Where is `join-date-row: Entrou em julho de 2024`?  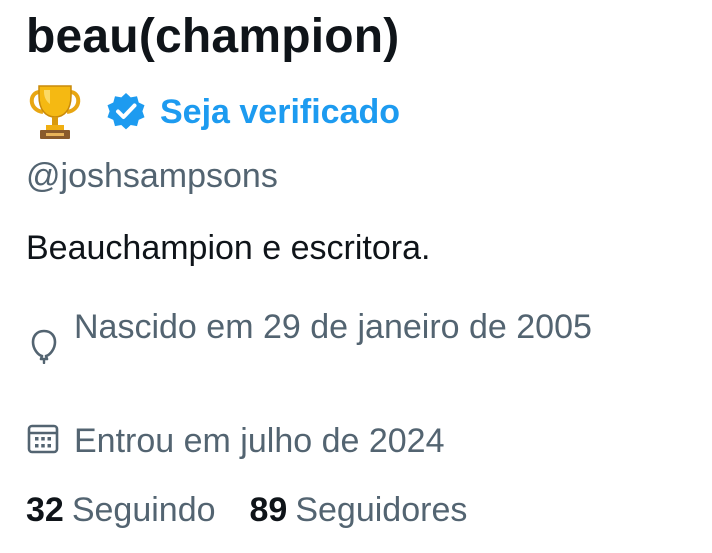 join-date-row: Entrou em julho de 2024 is located at coordinates (320, 441).